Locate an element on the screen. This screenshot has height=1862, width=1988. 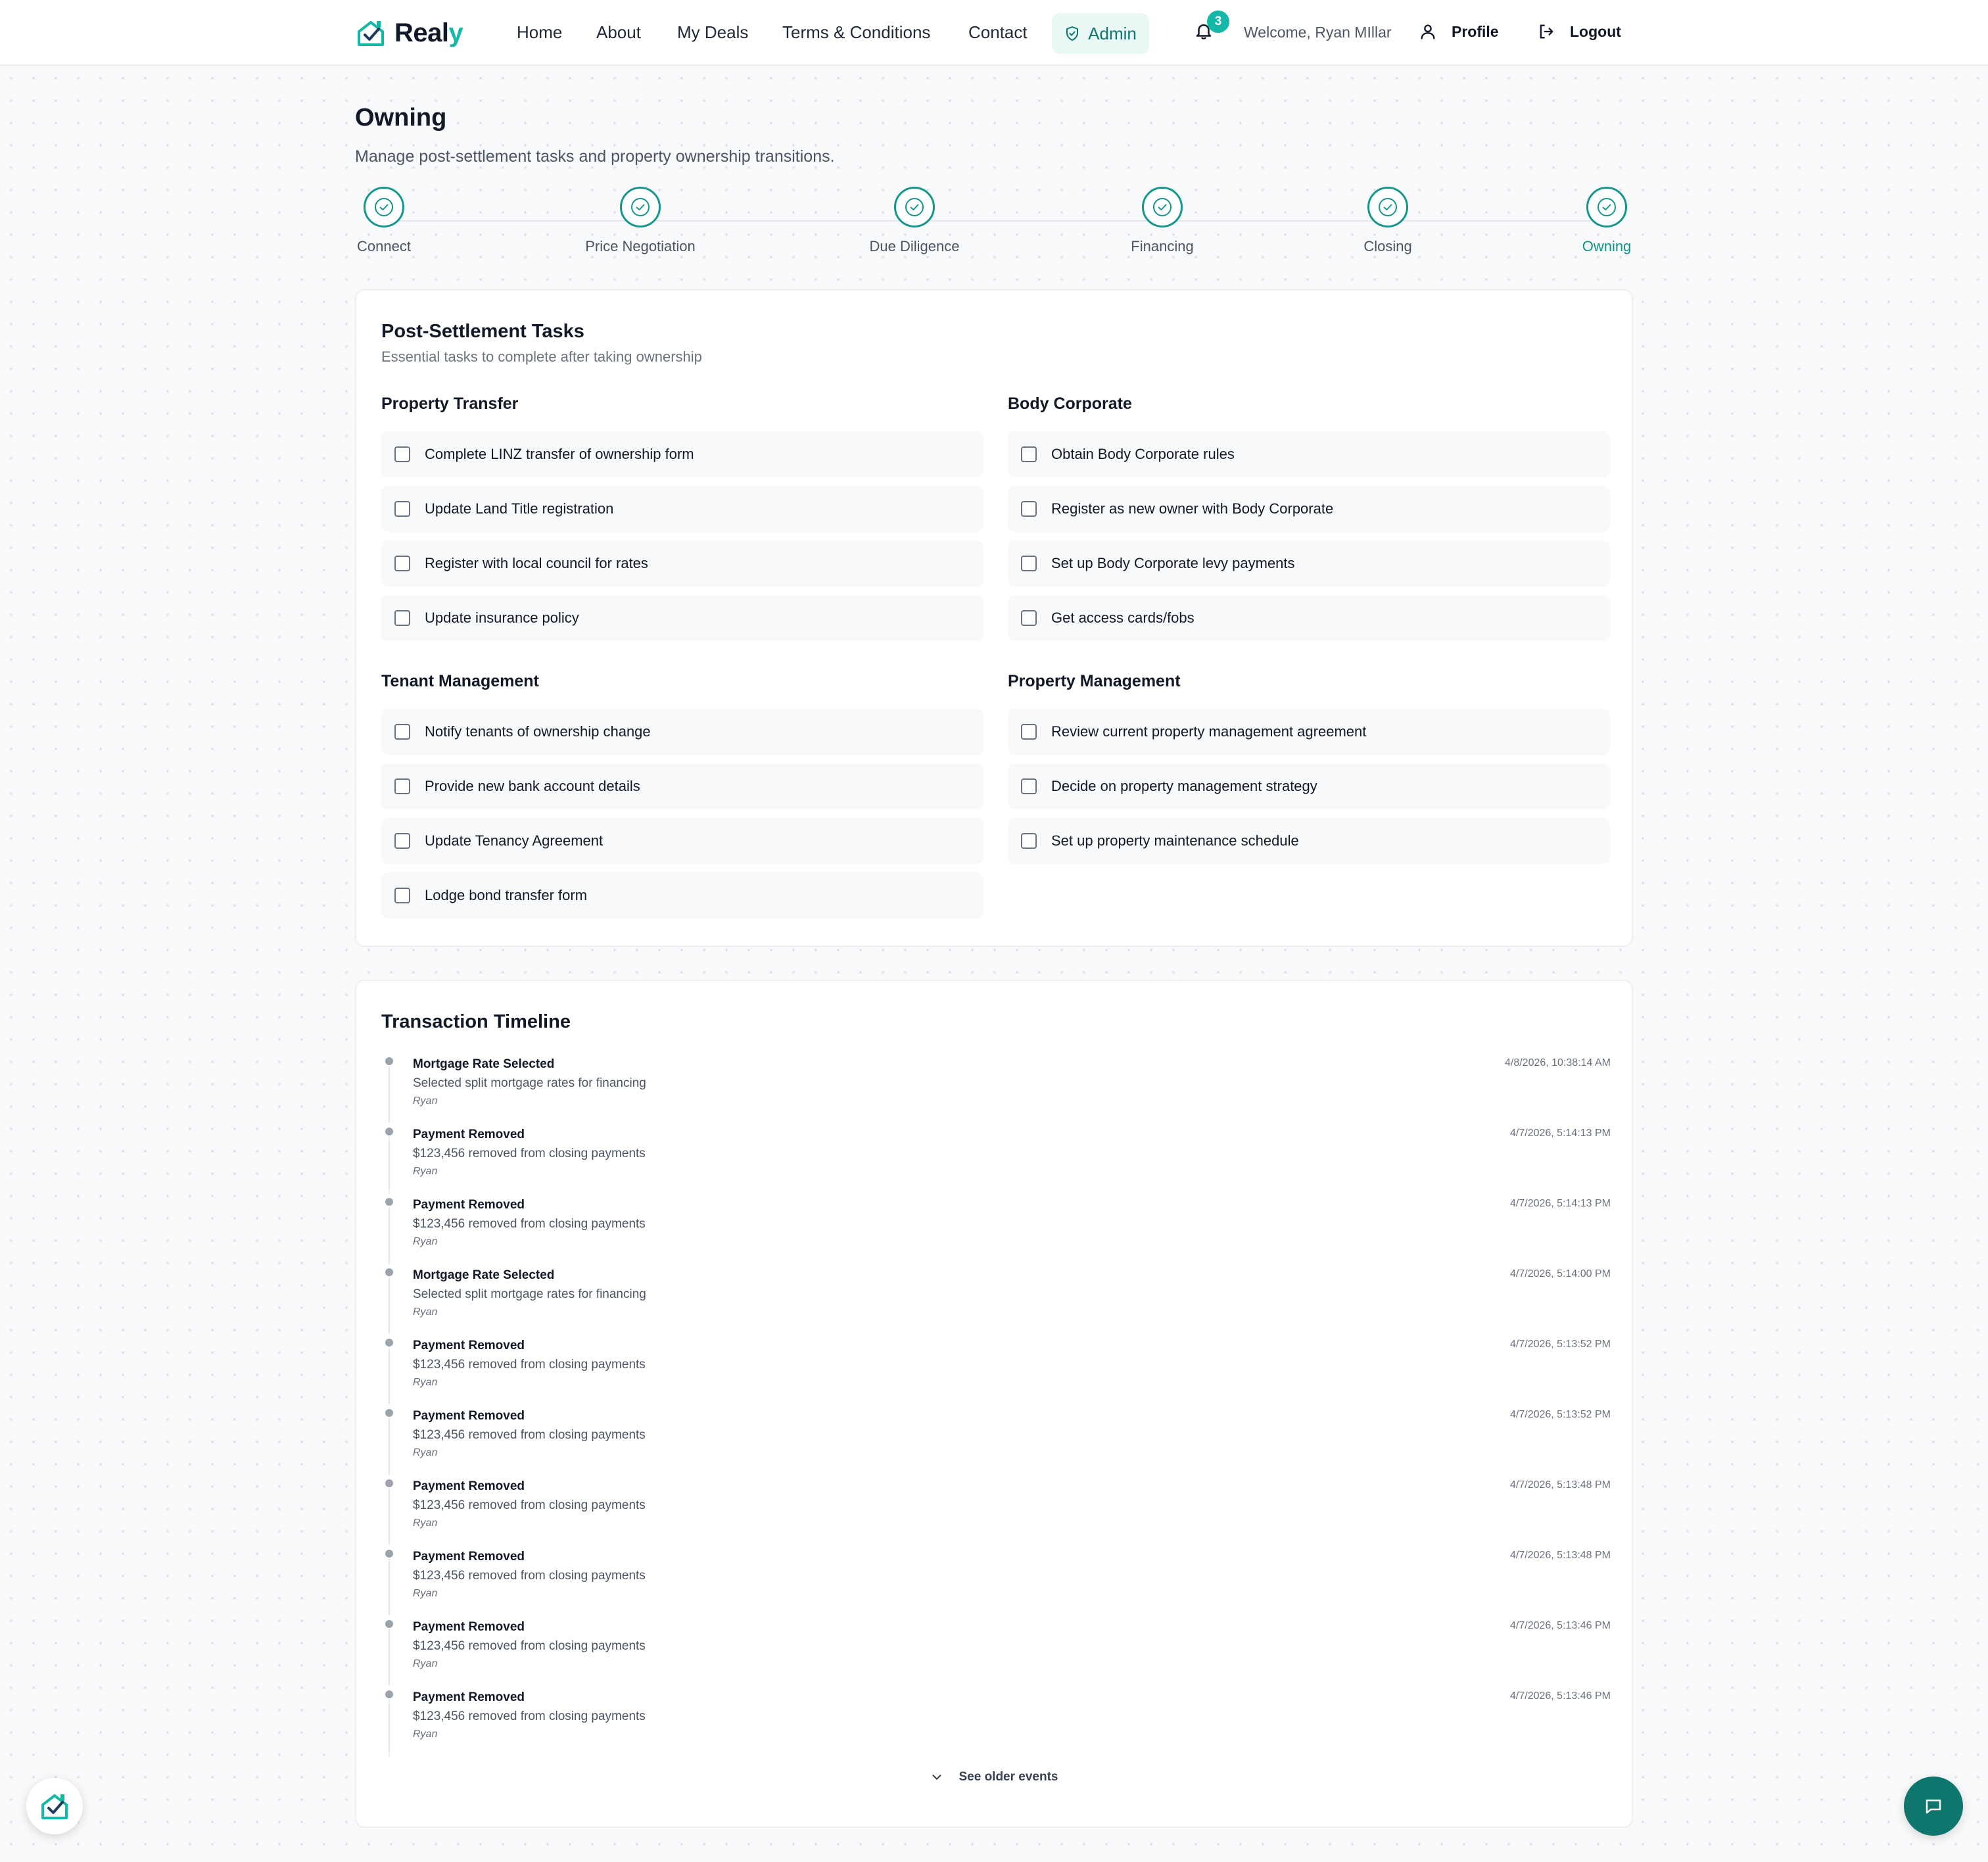
logout-button: Logout is located at coordinates (1579, 31).